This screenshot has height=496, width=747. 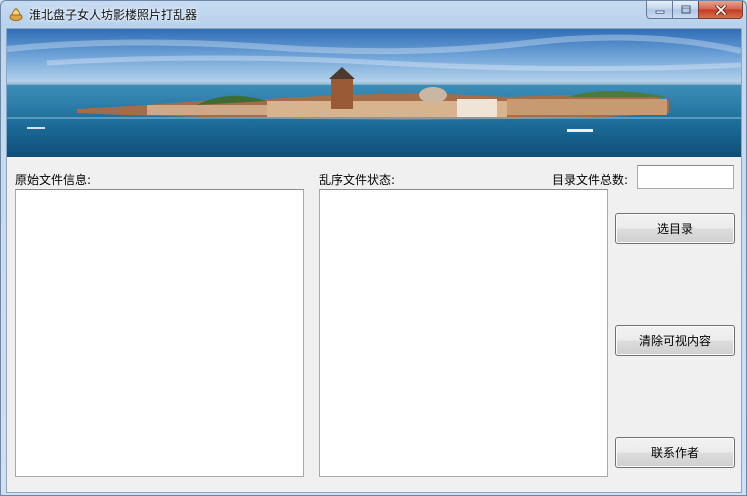 I want to click on file-count-input, so click(x=685, y=177).